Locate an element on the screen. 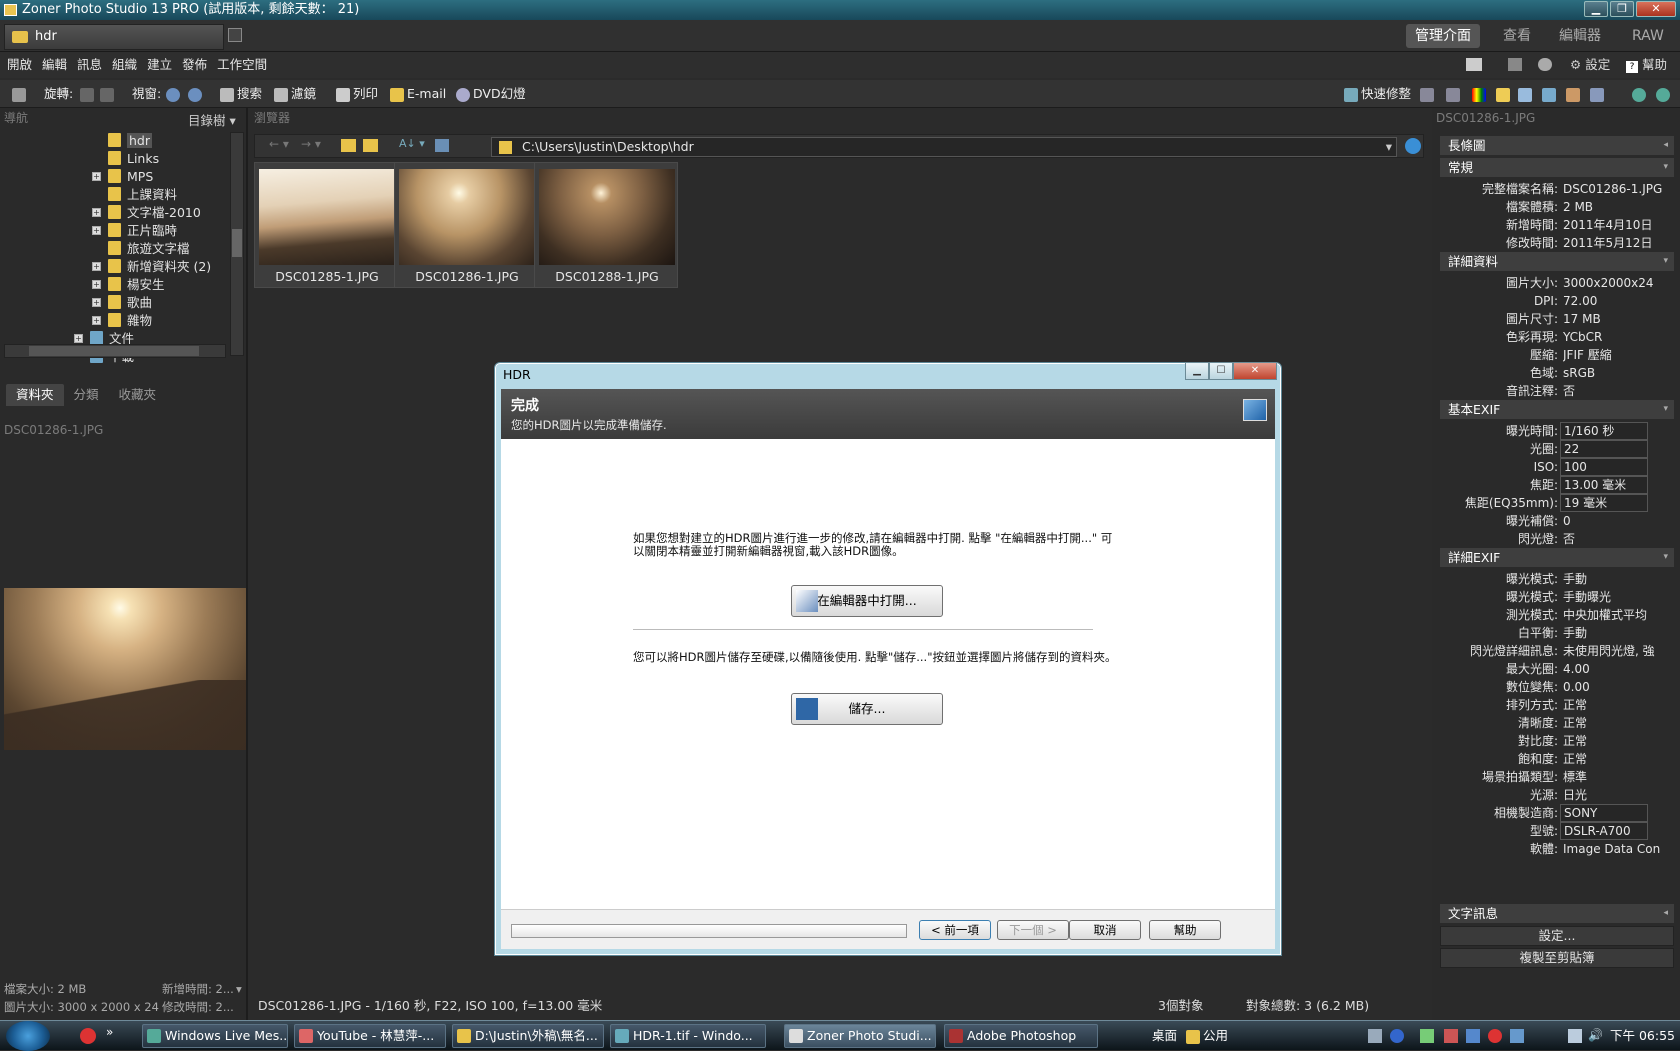  desktop-toolbar: 桌面 is located at coordinates (1164, 1036).